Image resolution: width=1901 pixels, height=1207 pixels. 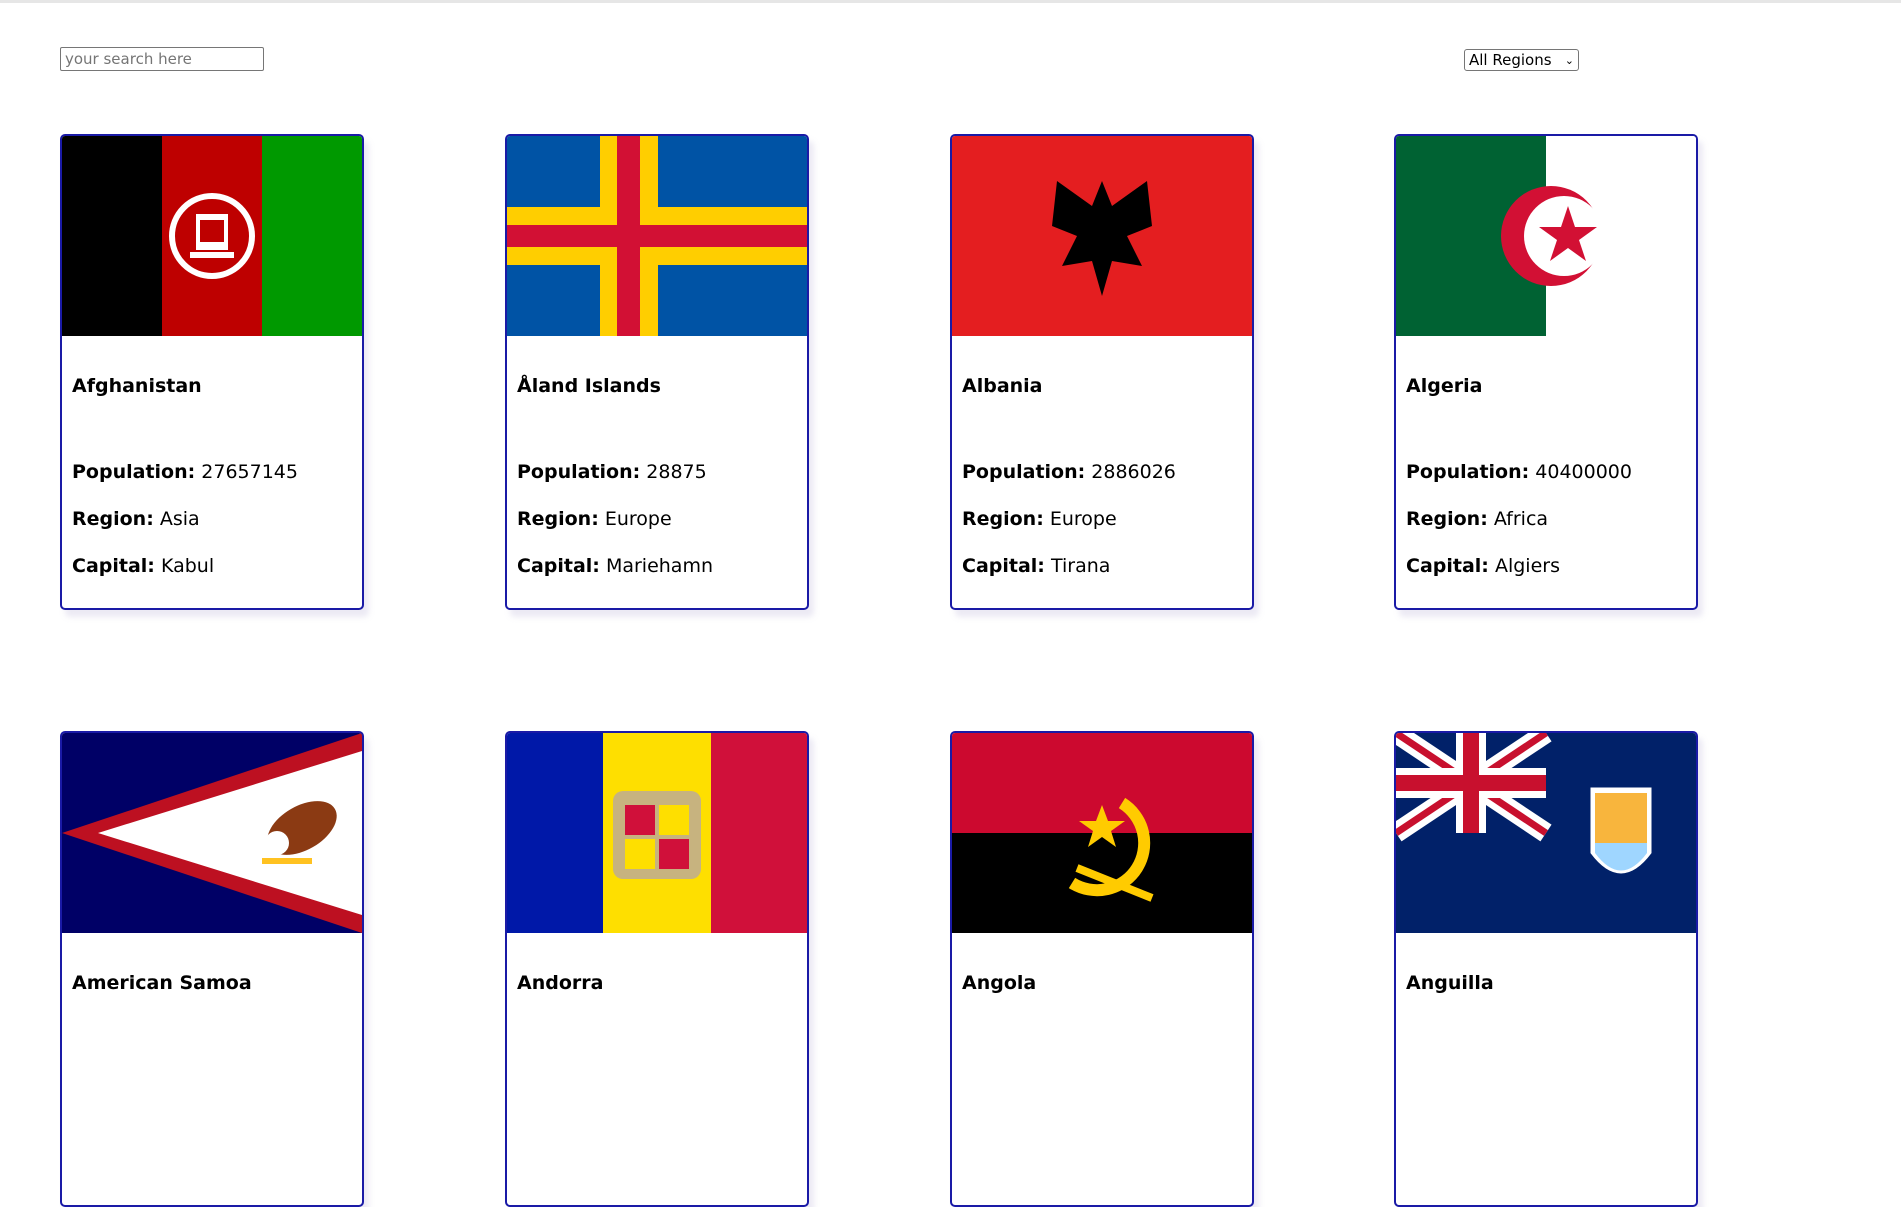 What do you see at coordinates (1069, 472) in the screenshot?
I see `population-row: Population: 2886026` at bounding box center [1069, 472].